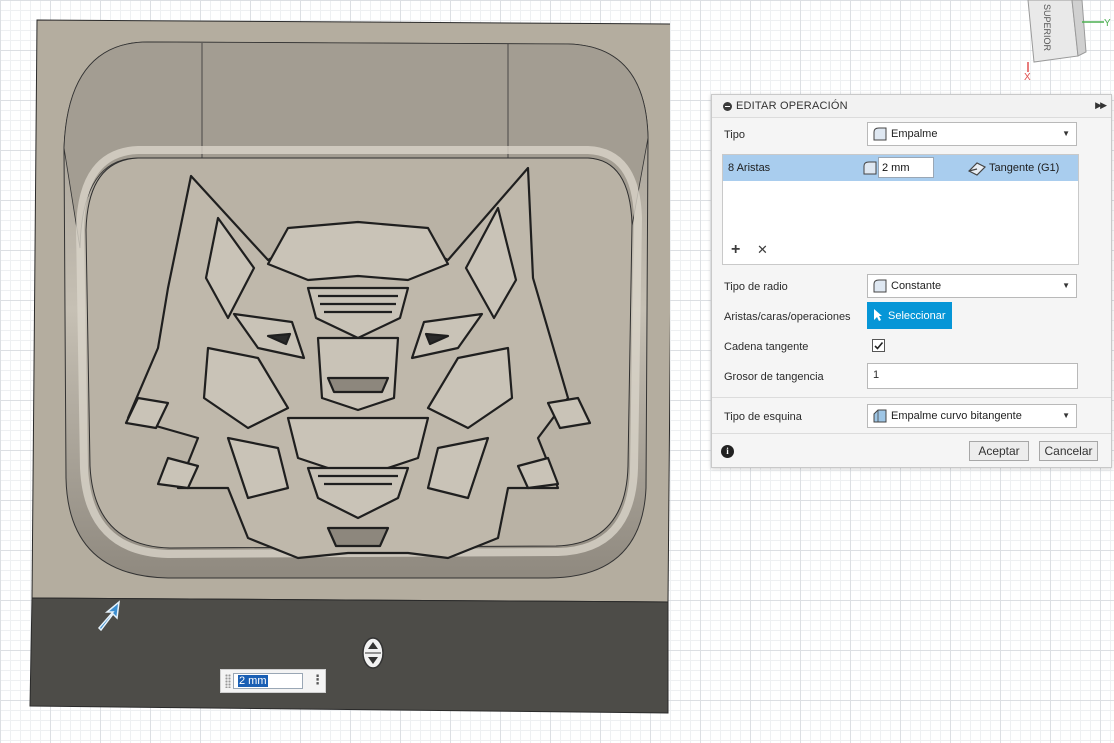 The height and width of the screenshot is (743, 1114). Describe the element at coordinates (880, 134) in the screenshot. I see `fillet-icon` at that location.